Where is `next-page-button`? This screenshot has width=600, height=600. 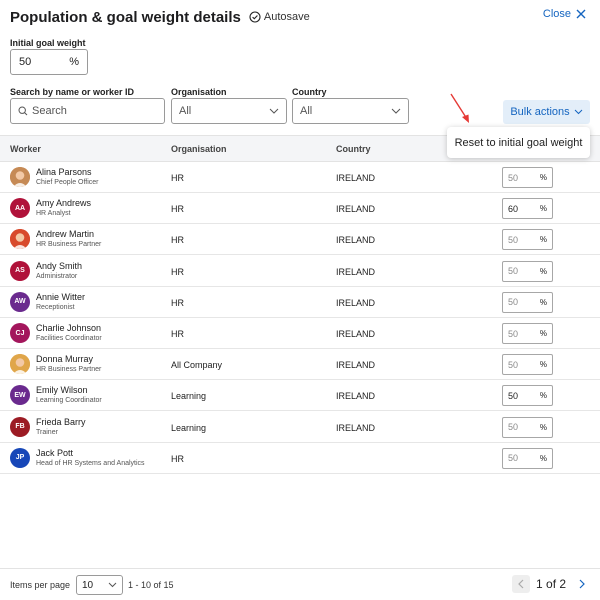
next-page-button is located at coordinates (582, 584).